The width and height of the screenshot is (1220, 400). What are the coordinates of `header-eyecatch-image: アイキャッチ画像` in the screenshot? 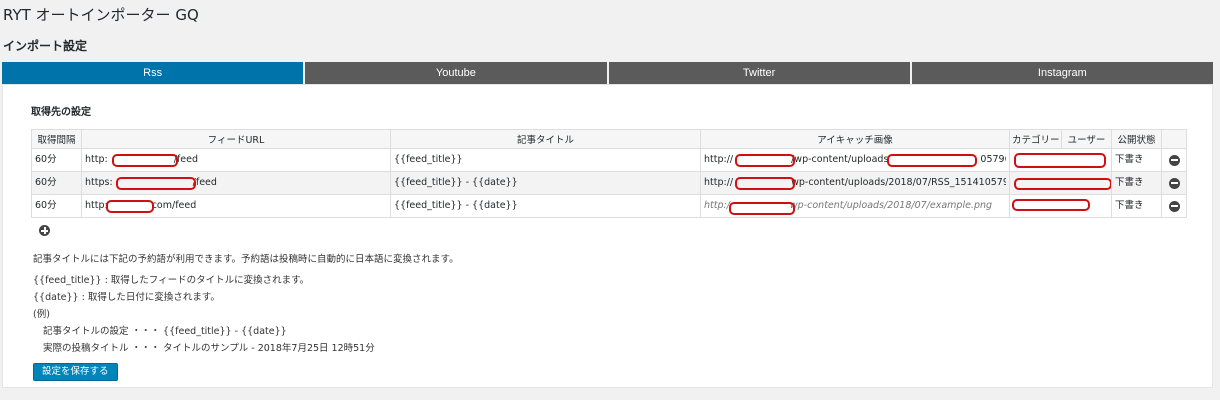 It's located at (855, 139).